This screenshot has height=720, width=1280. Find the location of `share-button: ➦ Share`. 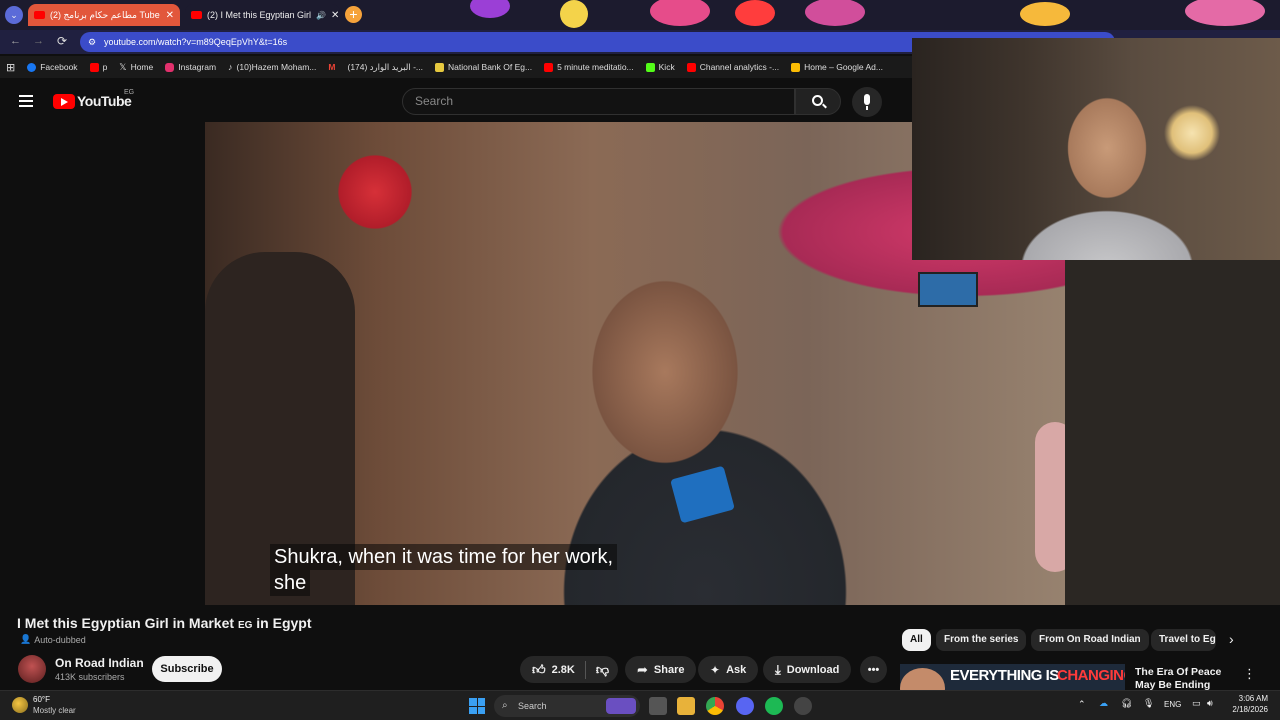

share-button: ➦ Share is located at coordinates (661, 669).